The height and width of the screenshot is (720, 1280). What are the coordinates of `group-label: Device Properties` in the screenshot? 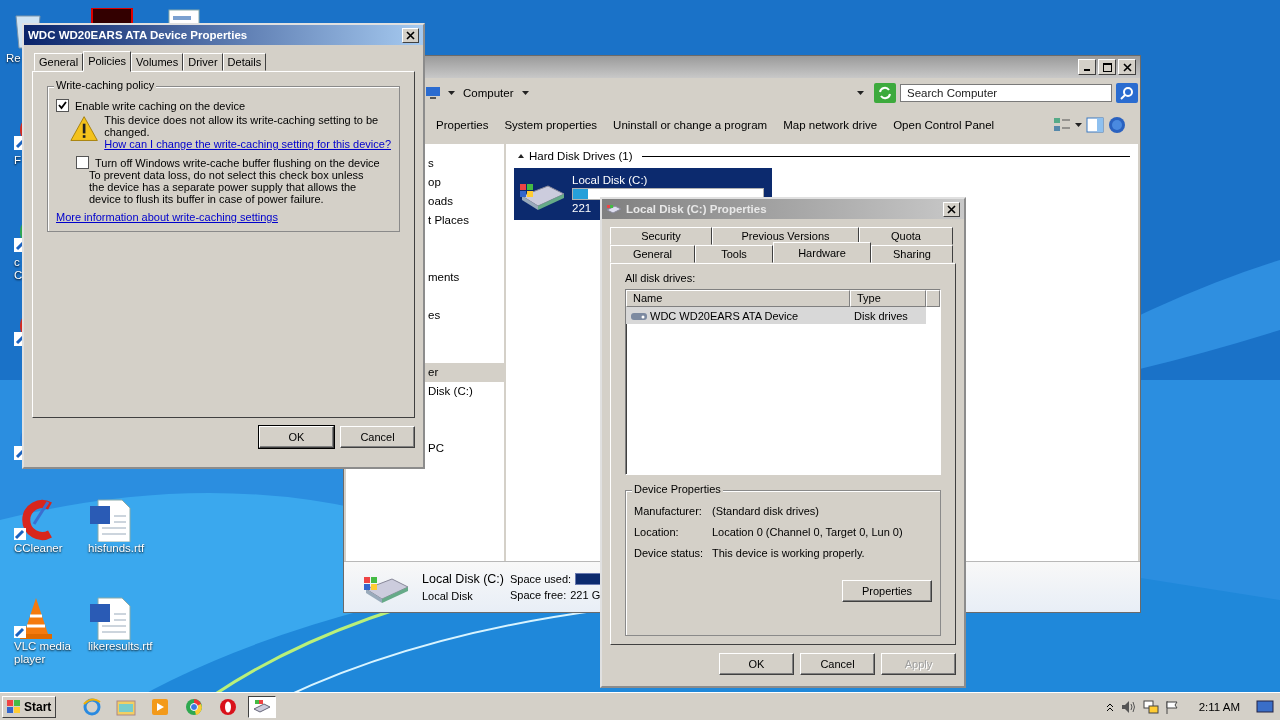 It's located at (677, 489).